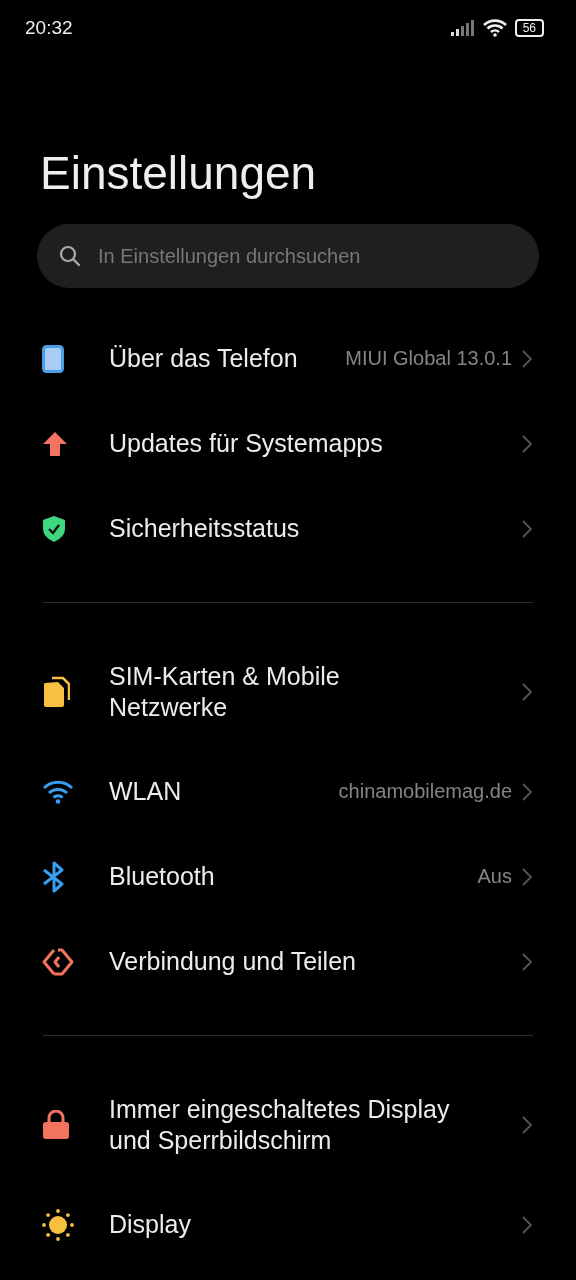 This screenshot has height=1280, width=576. I want to click on settings-item: SIM-Karten & Mobile Netzwerke, so click(288, 691).